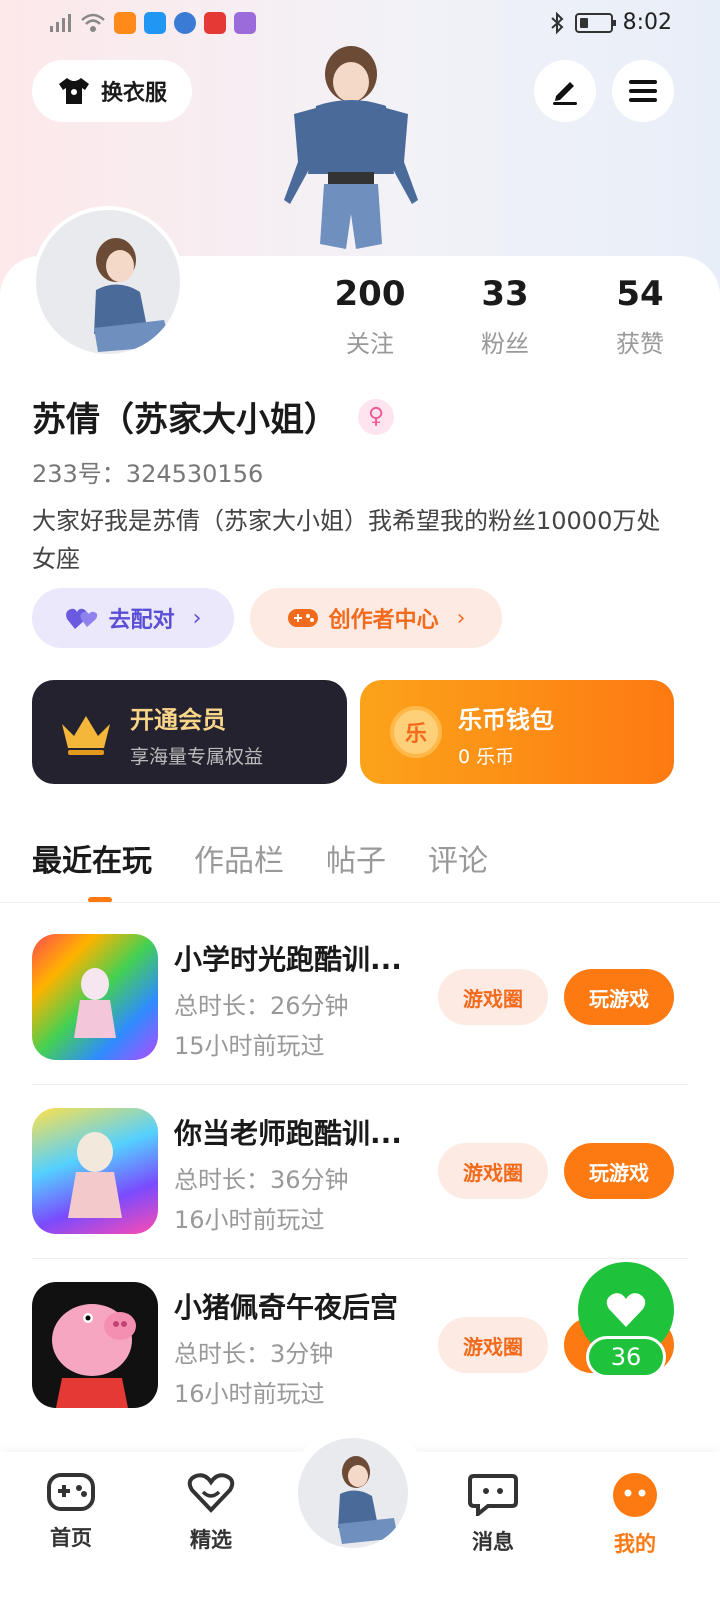  Describe the element at coordinates (178, 720) in the screenshot. I see `vip-title: 开通会员` at that location.